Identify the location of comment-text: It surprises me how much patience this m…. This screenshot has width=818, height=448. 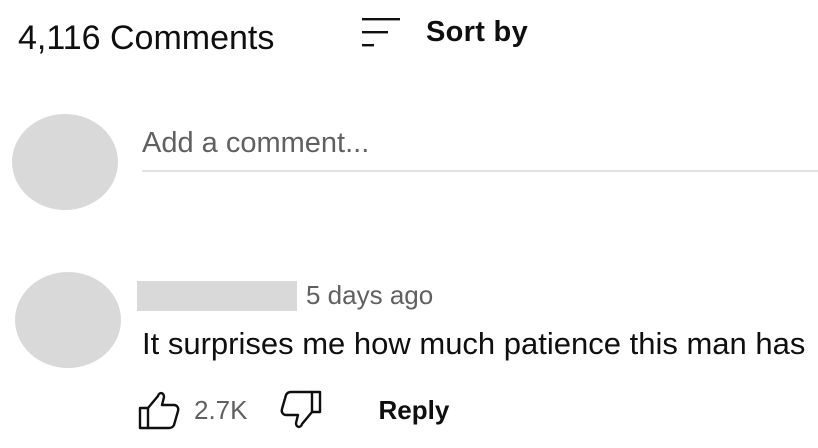
(474, 343).